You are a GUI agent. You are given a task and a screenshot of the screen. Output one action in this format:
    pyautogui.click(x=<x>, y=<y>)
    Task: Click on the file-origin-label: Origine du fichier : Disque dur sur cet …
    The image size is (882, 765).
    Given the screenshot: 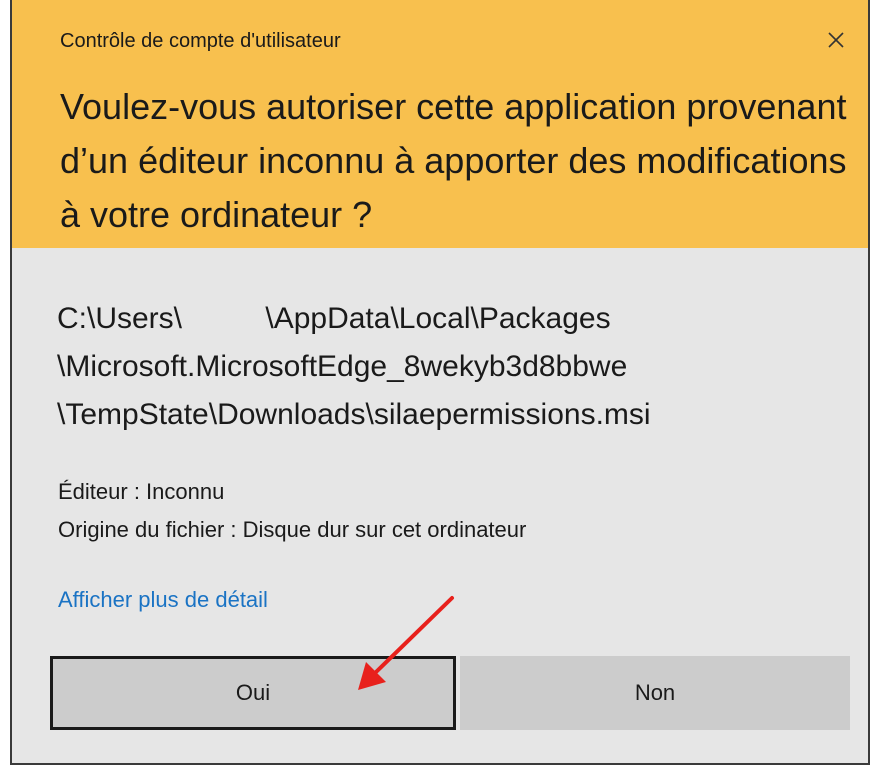 What is the action you would take?
    pyautogui.click(x=292, y=529)
    